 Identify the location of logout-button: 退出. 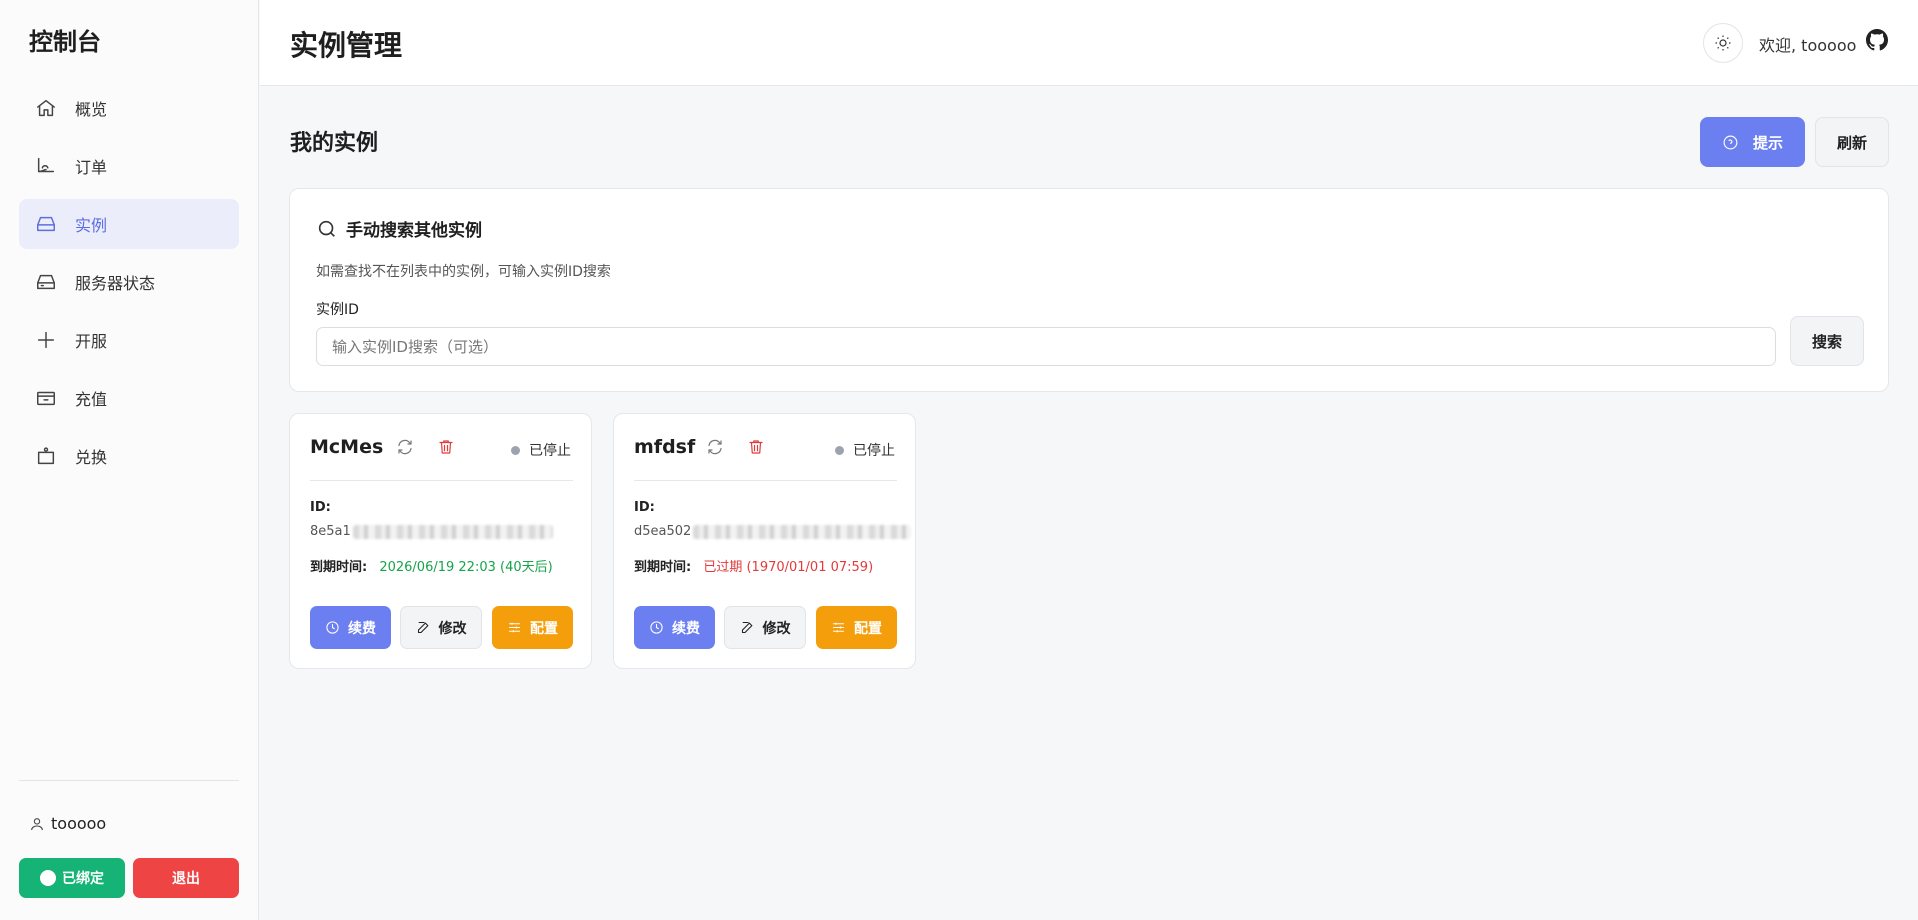
(186, 878).